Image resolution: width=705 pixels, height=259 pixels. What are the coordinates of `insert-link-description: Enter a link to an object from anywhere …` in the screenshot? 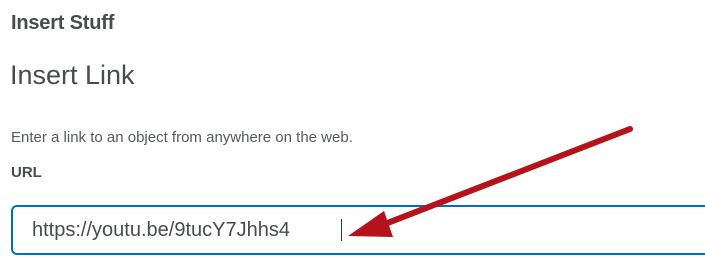 It's located at (182, 137).